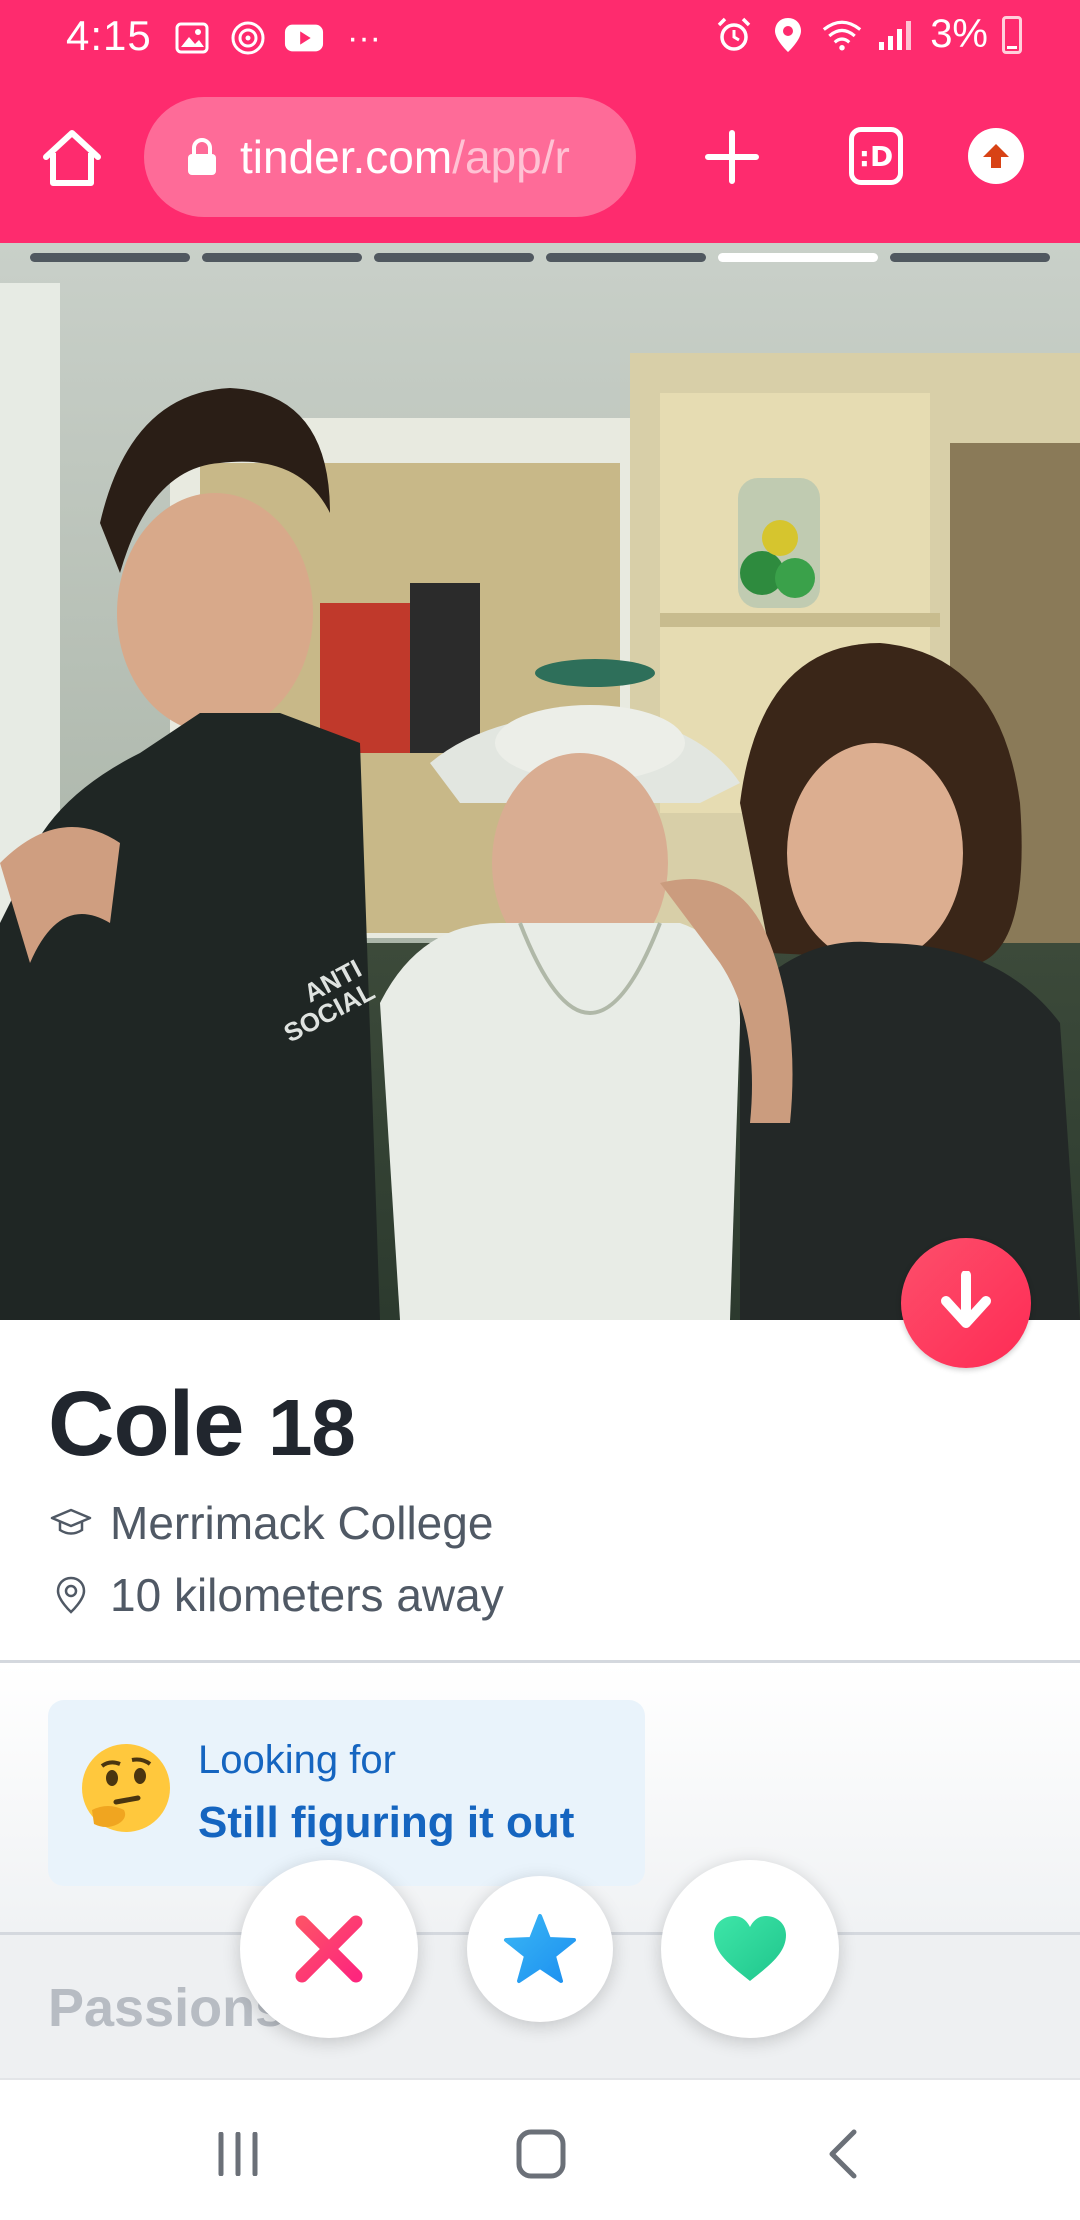 The height and width of the screenshot is (2220, 1080). Describe the element at coordinates (126, 1788) in the screenshot. I see `thinking-face-icon` at that location.